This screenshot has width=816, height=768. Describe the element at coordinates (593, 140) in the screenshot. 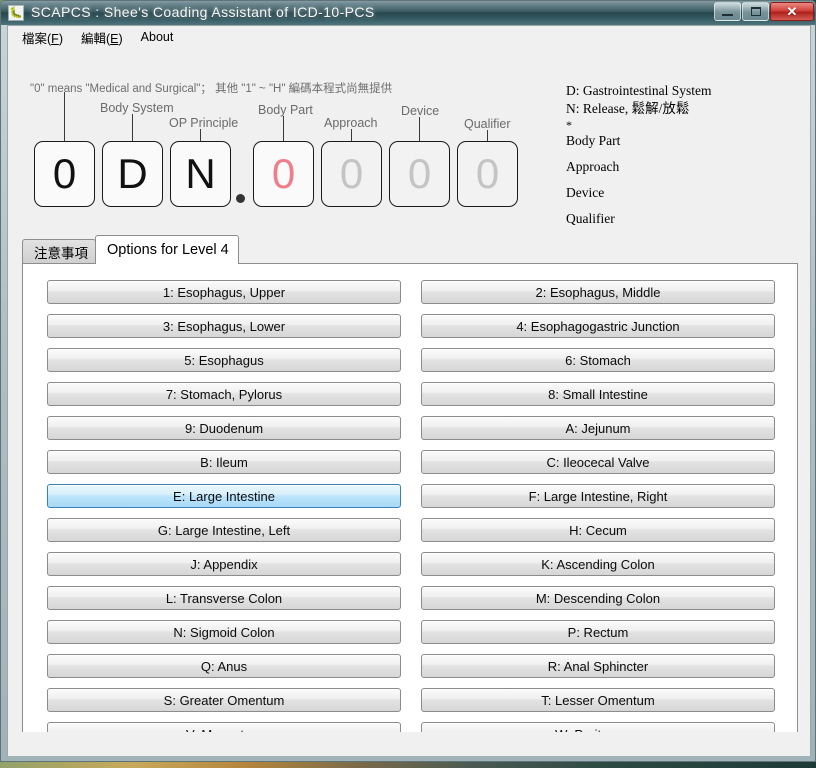

I see `description-line-4: Body Part` at that location.